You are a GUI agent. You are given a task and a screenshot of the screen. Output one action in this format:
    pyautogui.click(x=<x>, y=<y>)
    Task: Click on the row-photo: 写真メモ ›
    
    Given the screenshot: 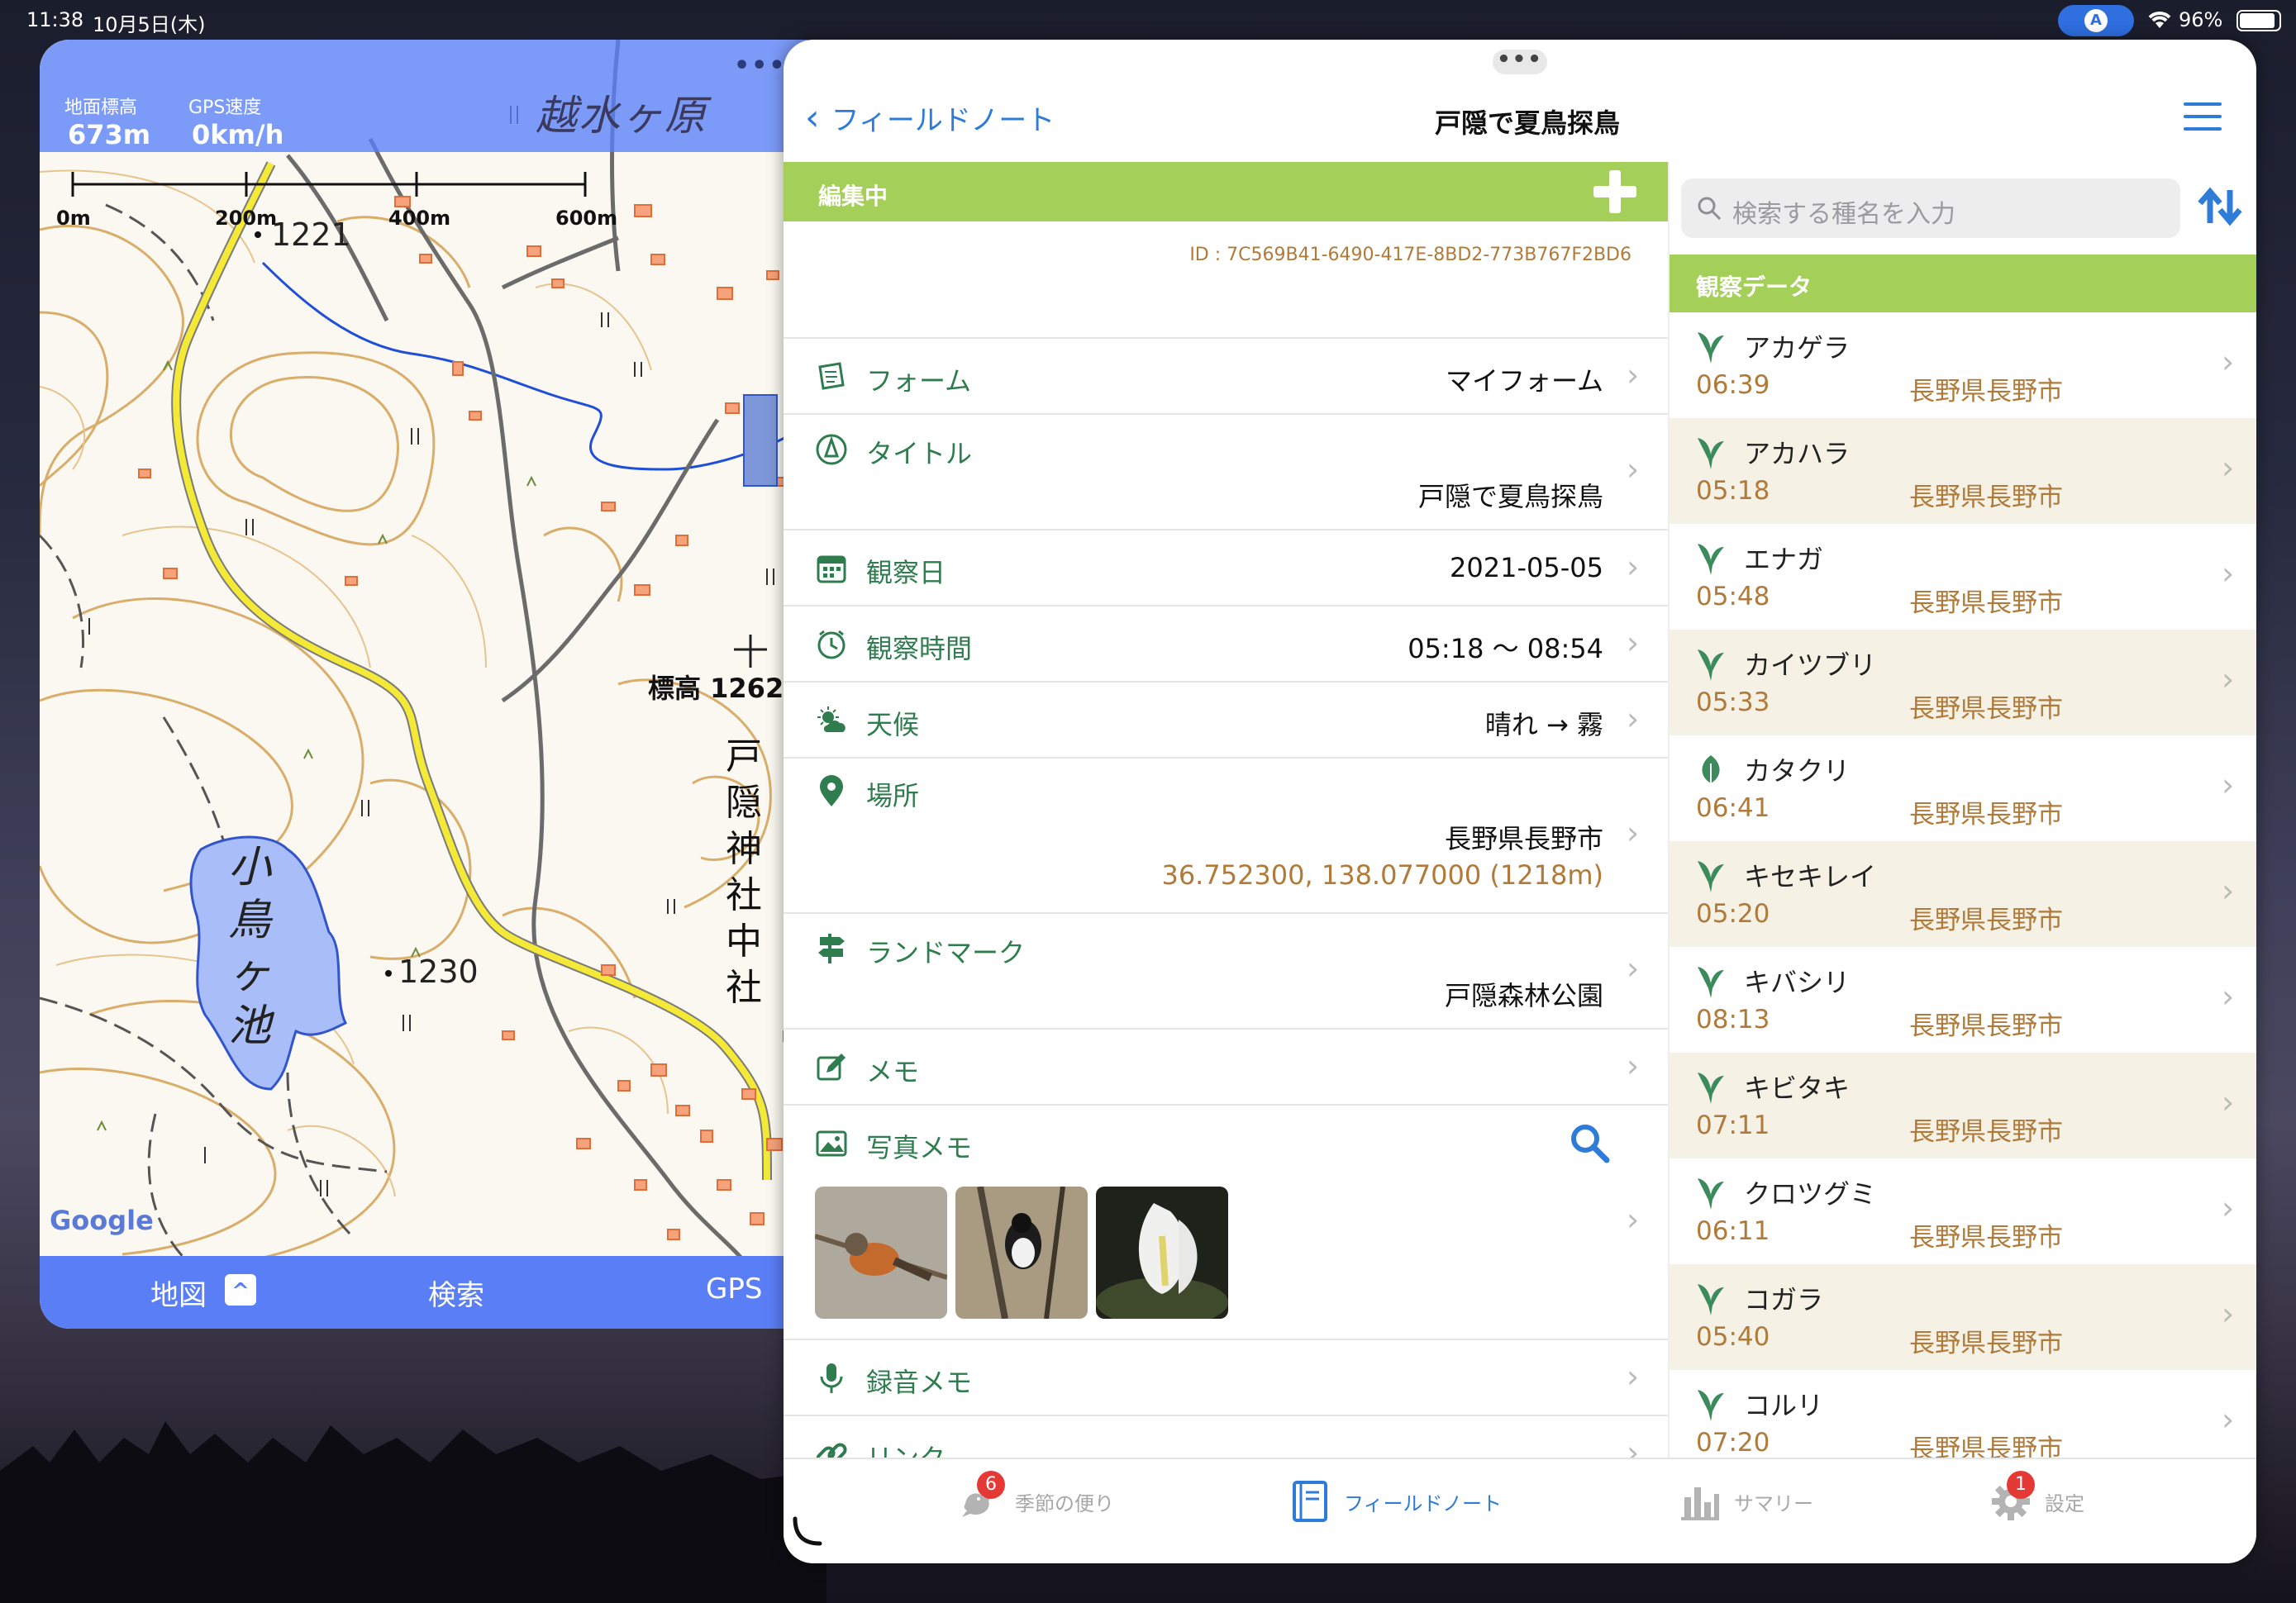 What is the action you would take?
    pyautogui.click(x=1227, y=1221)
    